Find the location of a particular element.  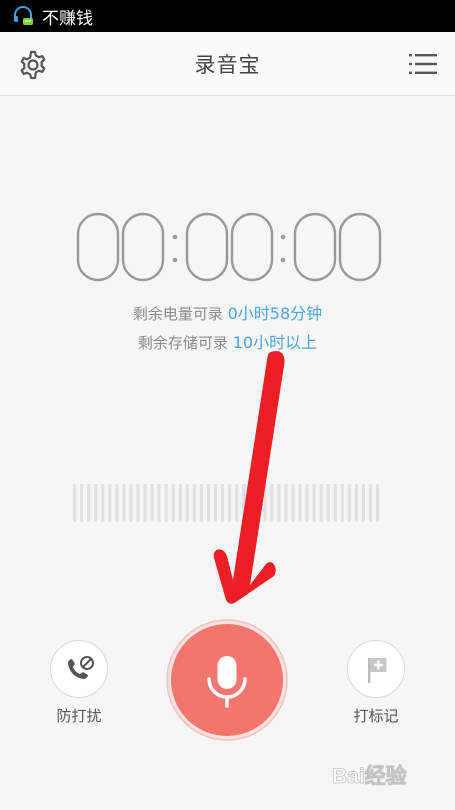

page-title: 录音宝 is located at coordinates (227, 64).